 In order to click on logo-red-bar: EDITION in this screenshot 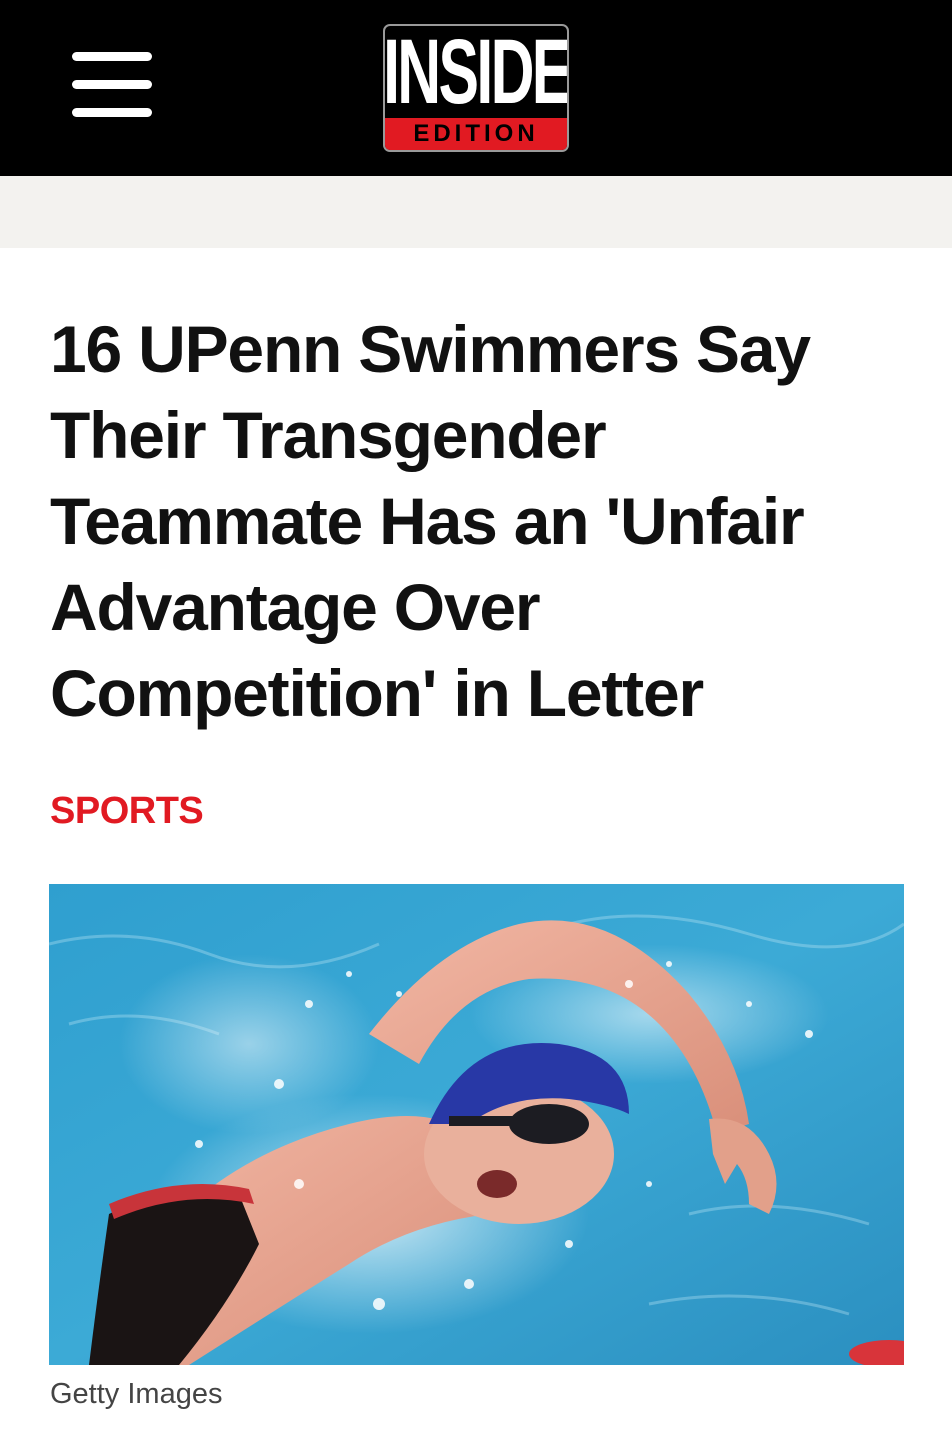, I will do `click(476, 134)`.